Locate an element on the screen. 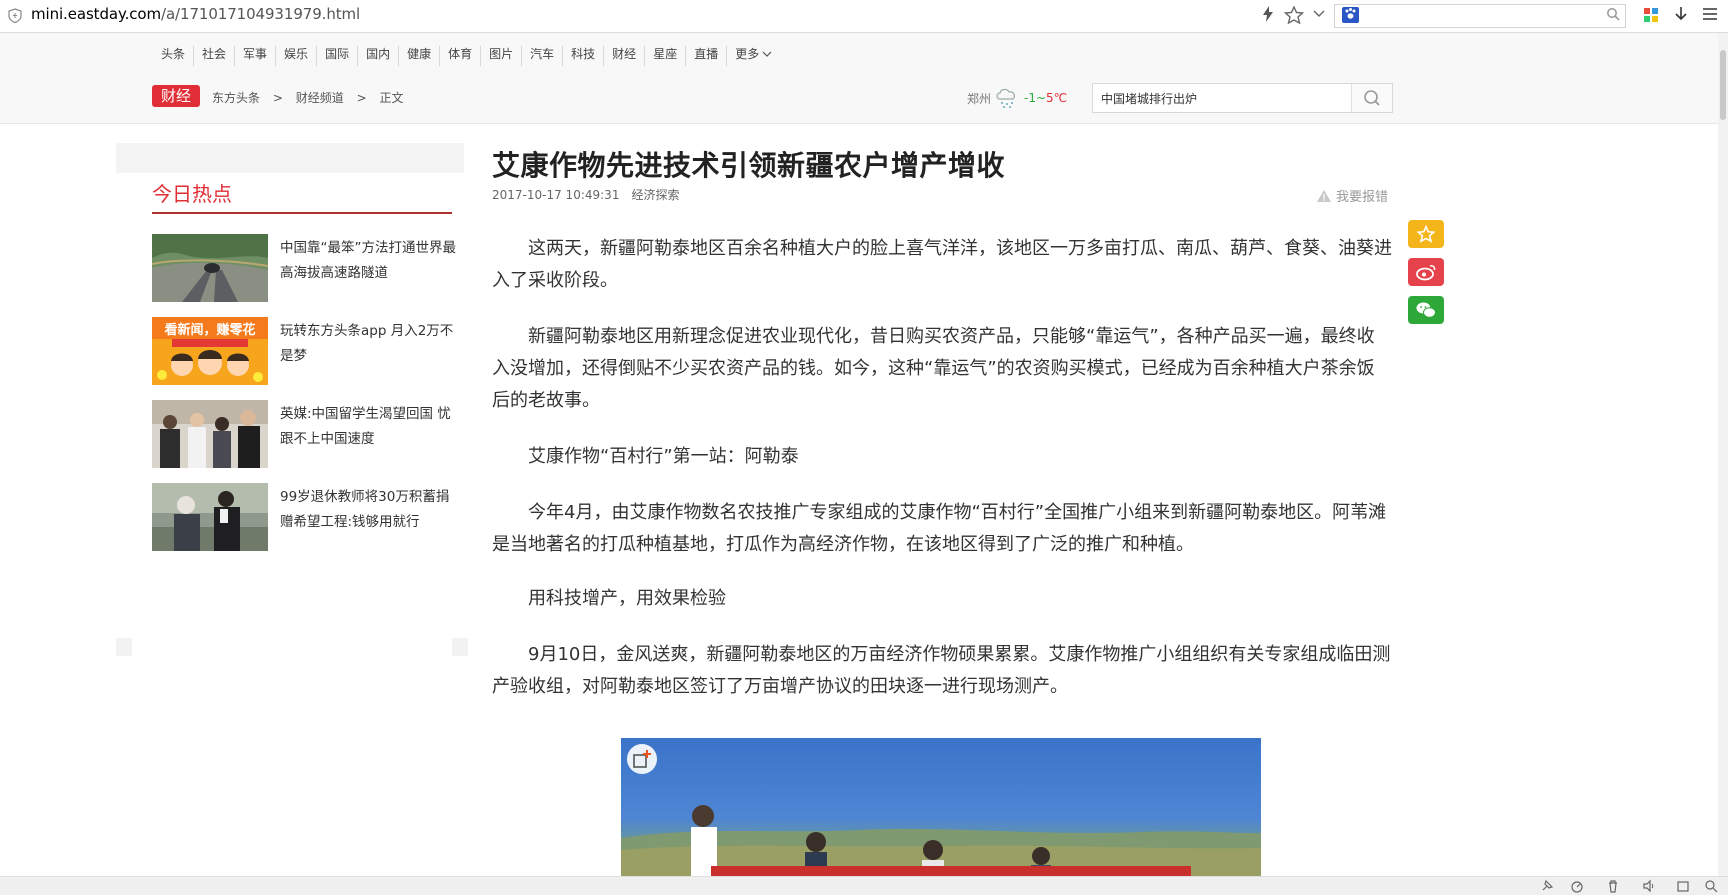 This screenshot has width=1728, height=895. weather-temperature: -1~5℃ is located at coordinates (1045, 98).